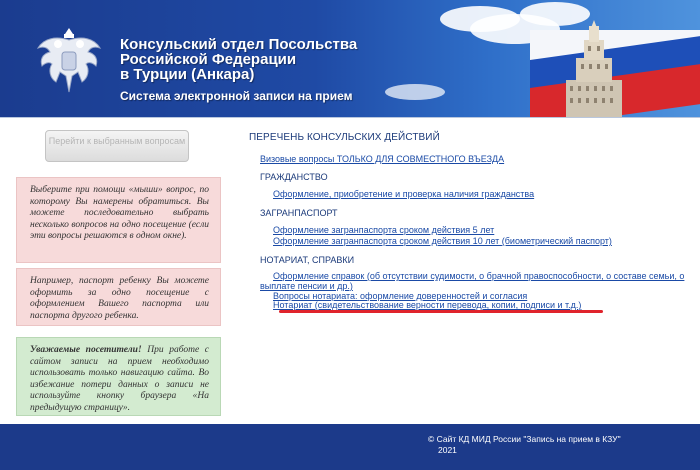 This screenshot has height=470, width=700. What do you see at coordinates (236, 96) in the screenshot?
I see `site-subtitle: Система электронной записи на прием` at bounding box center [236, 96].